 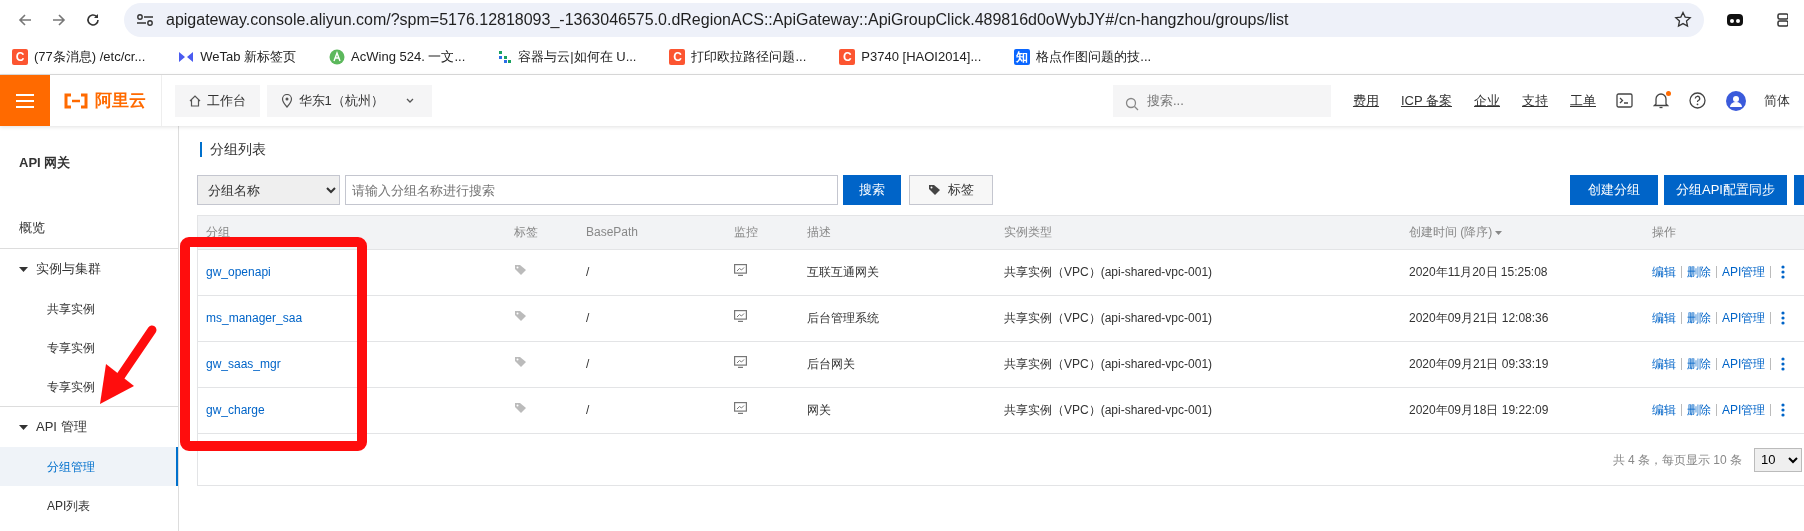 I want to click on field-select: 分组名称, so click(x=268, y=190).